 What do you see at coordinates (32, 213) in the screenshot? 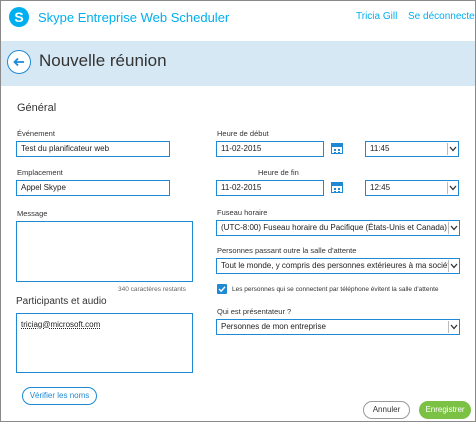
I see `message-label: Message` at bounding box center [32, 213].